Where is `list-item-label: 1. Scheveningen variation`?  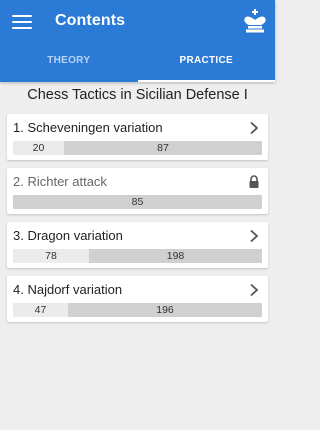
list-item-label: 1. Scheveningen variation is located at coordinates (88, 127).